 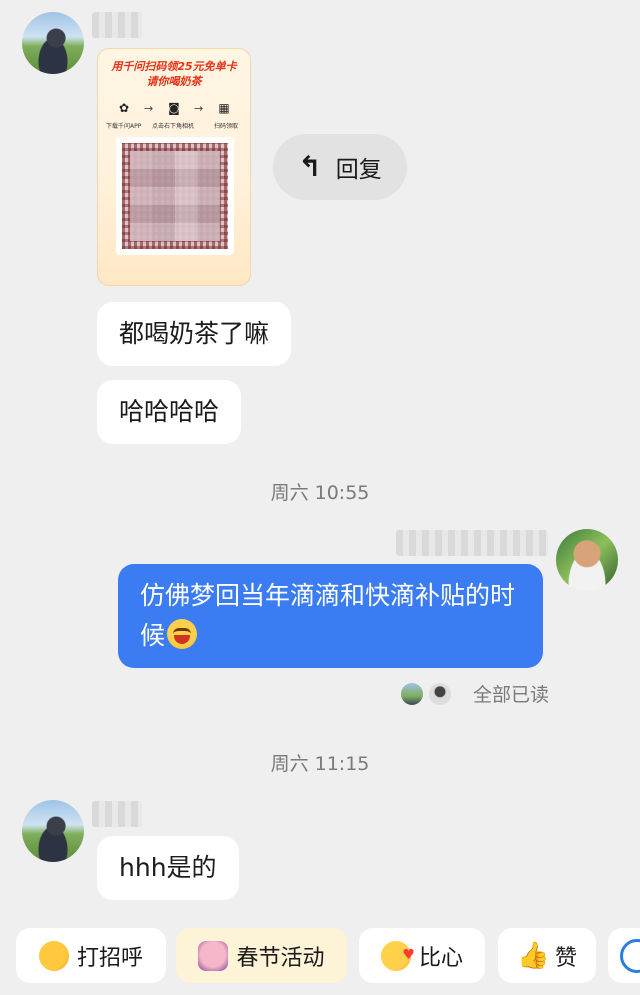 What do you see at coordinates (565, 958) in the screenshot?
I see `quick-reply-label: 赞` at bounding box center [565, 958].